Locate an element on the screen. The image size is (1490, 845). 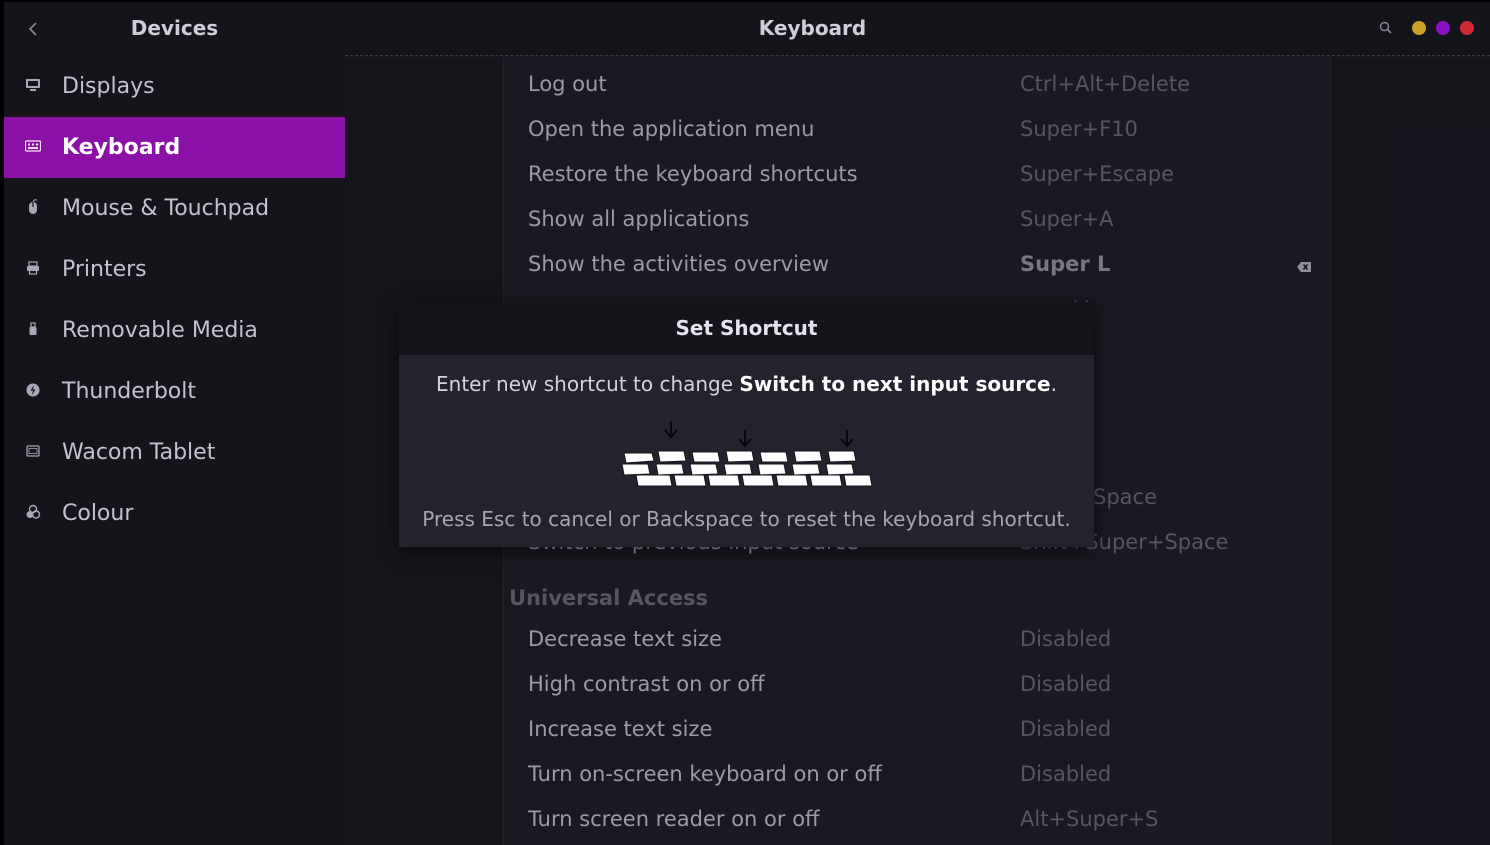
dialog-message-prefix: Enter new shortcut to change is located at coordinates (588, 384).